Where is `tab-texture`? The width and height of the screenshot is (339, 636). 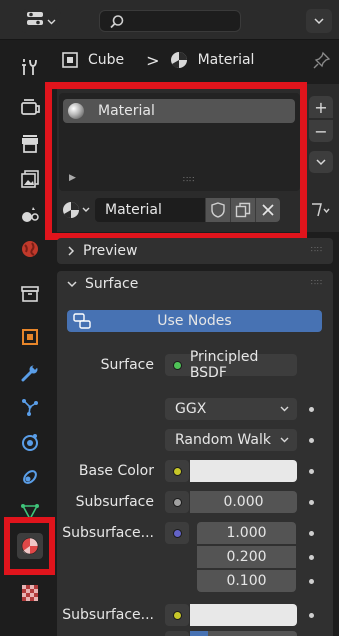
tab-texture is located at coordinates (30, 593).